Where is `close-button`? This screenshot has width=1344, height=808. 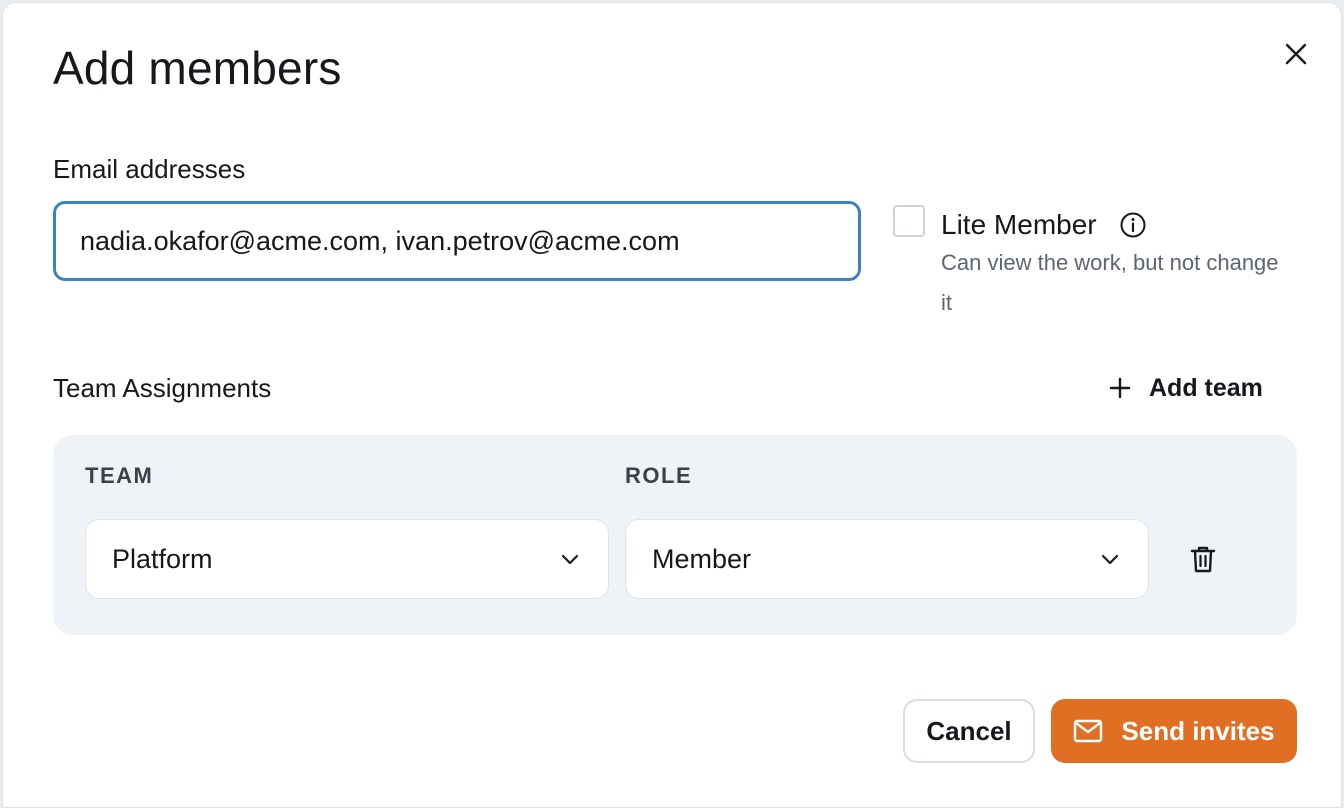 close-button is located at coordinates (1296, 54).